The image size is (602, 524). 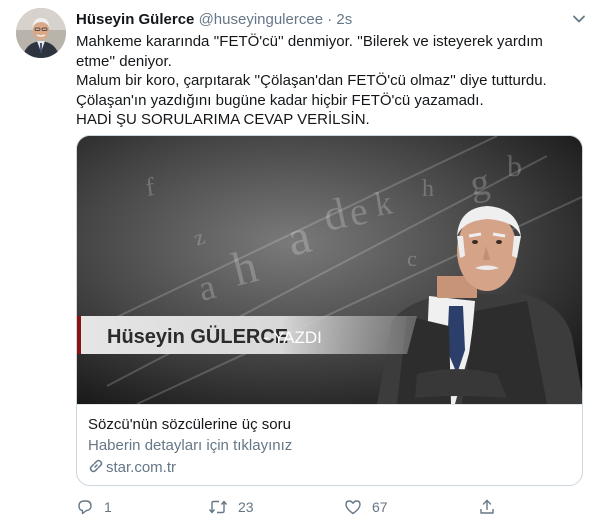 What do you see at coordinates (487, 506) in the screenshot?
I see `share-icon` at bounding box center [487, 506].